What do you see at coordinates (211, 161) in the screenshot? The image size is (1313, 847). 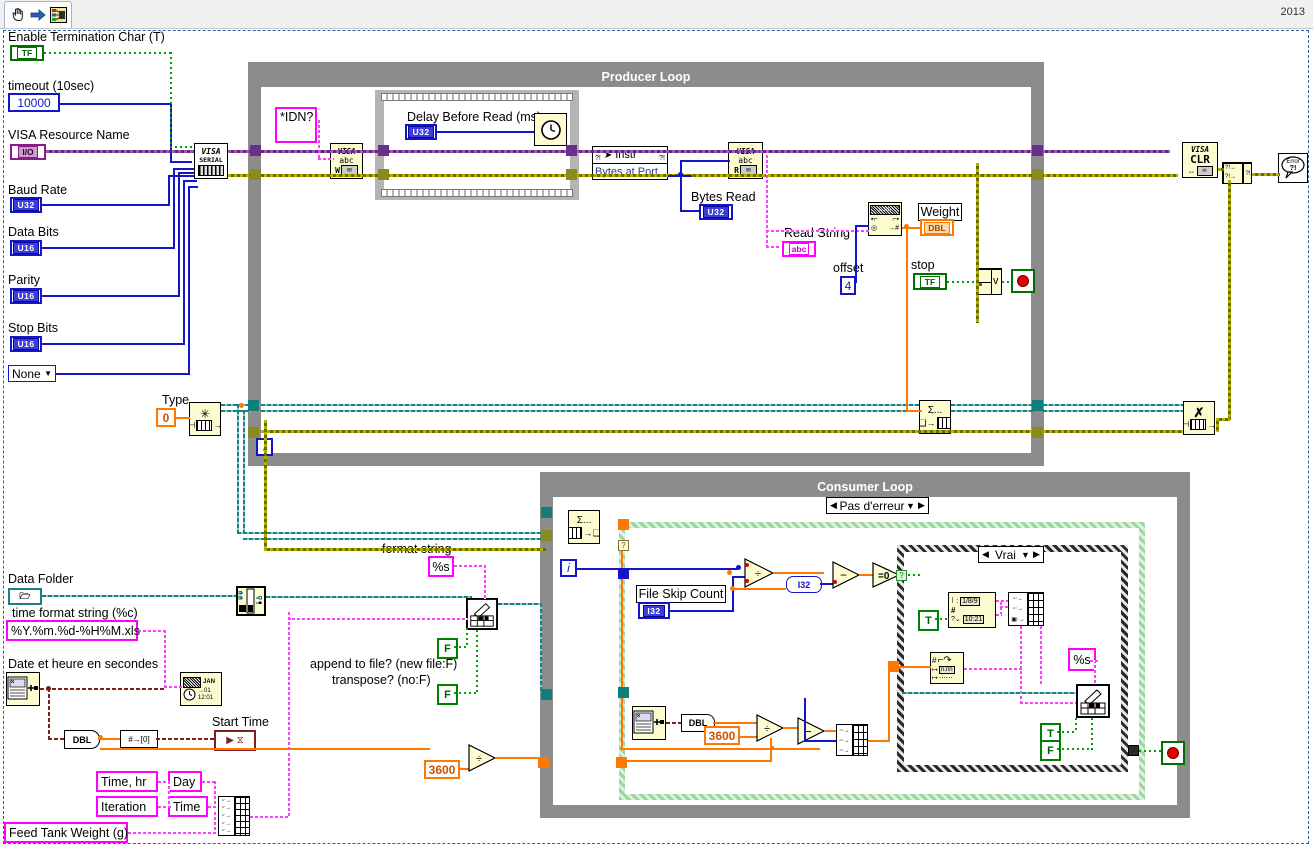 I see `visa-configure-serial-node: VISA SERIAL` at bounding box center [211, 161].